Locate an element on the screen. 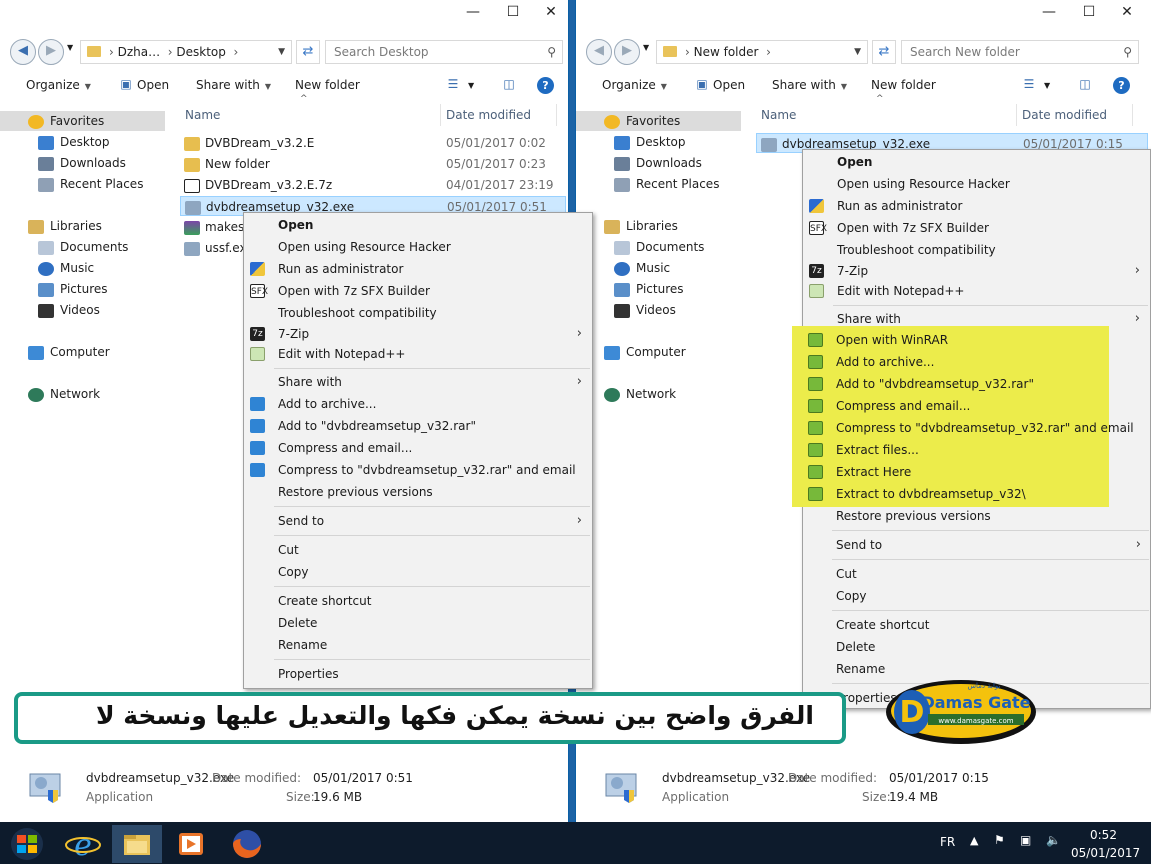  menu-item-rename: Rename is located at coordinates (418, 645).